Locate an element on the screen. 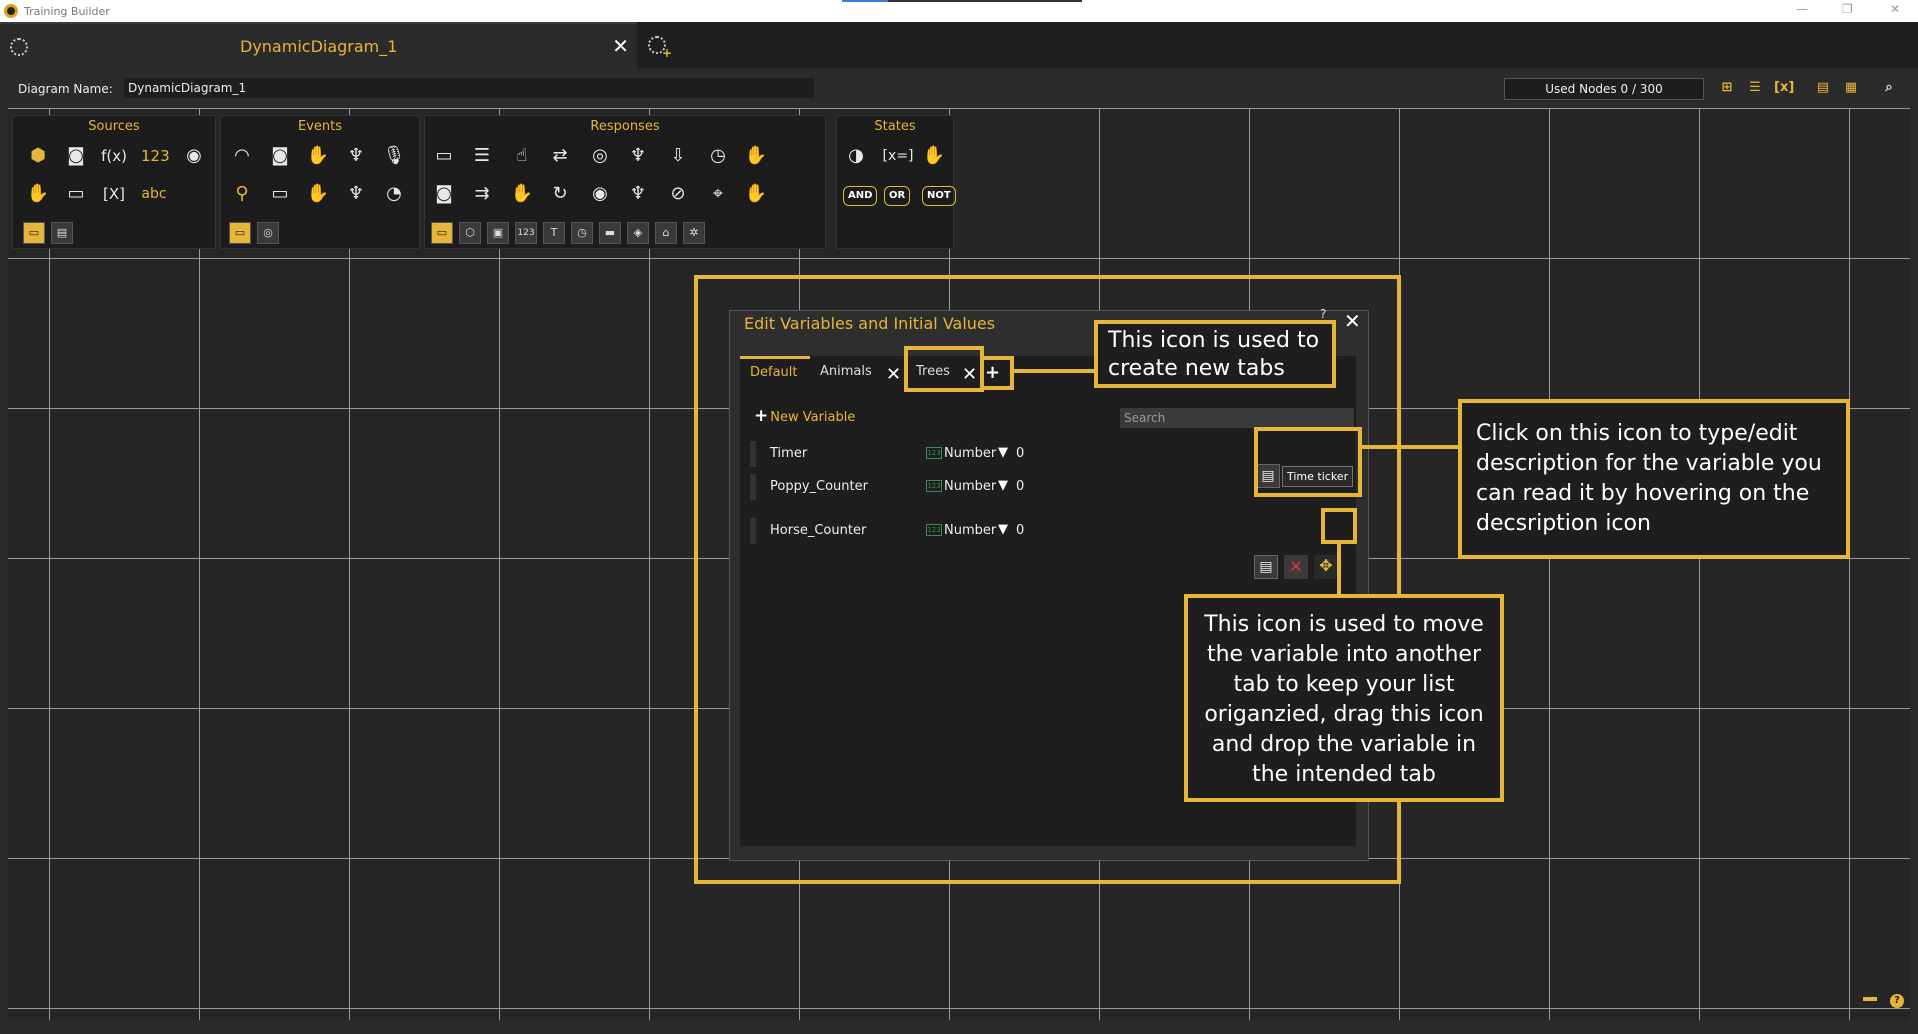  palette-sources: Sources ⬢ ◙ f(x) 123 ◉ ✋ ▭ [X] abc ▭ ▤ is located at coordinates (114, 182).